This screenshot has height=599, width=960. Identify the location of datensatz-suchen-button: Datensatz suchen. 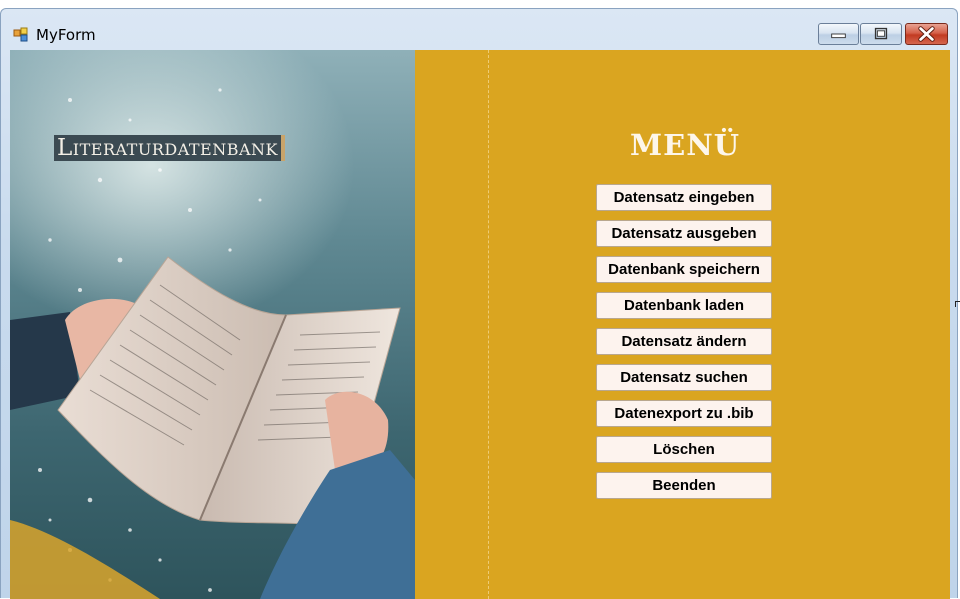
(684, 377).